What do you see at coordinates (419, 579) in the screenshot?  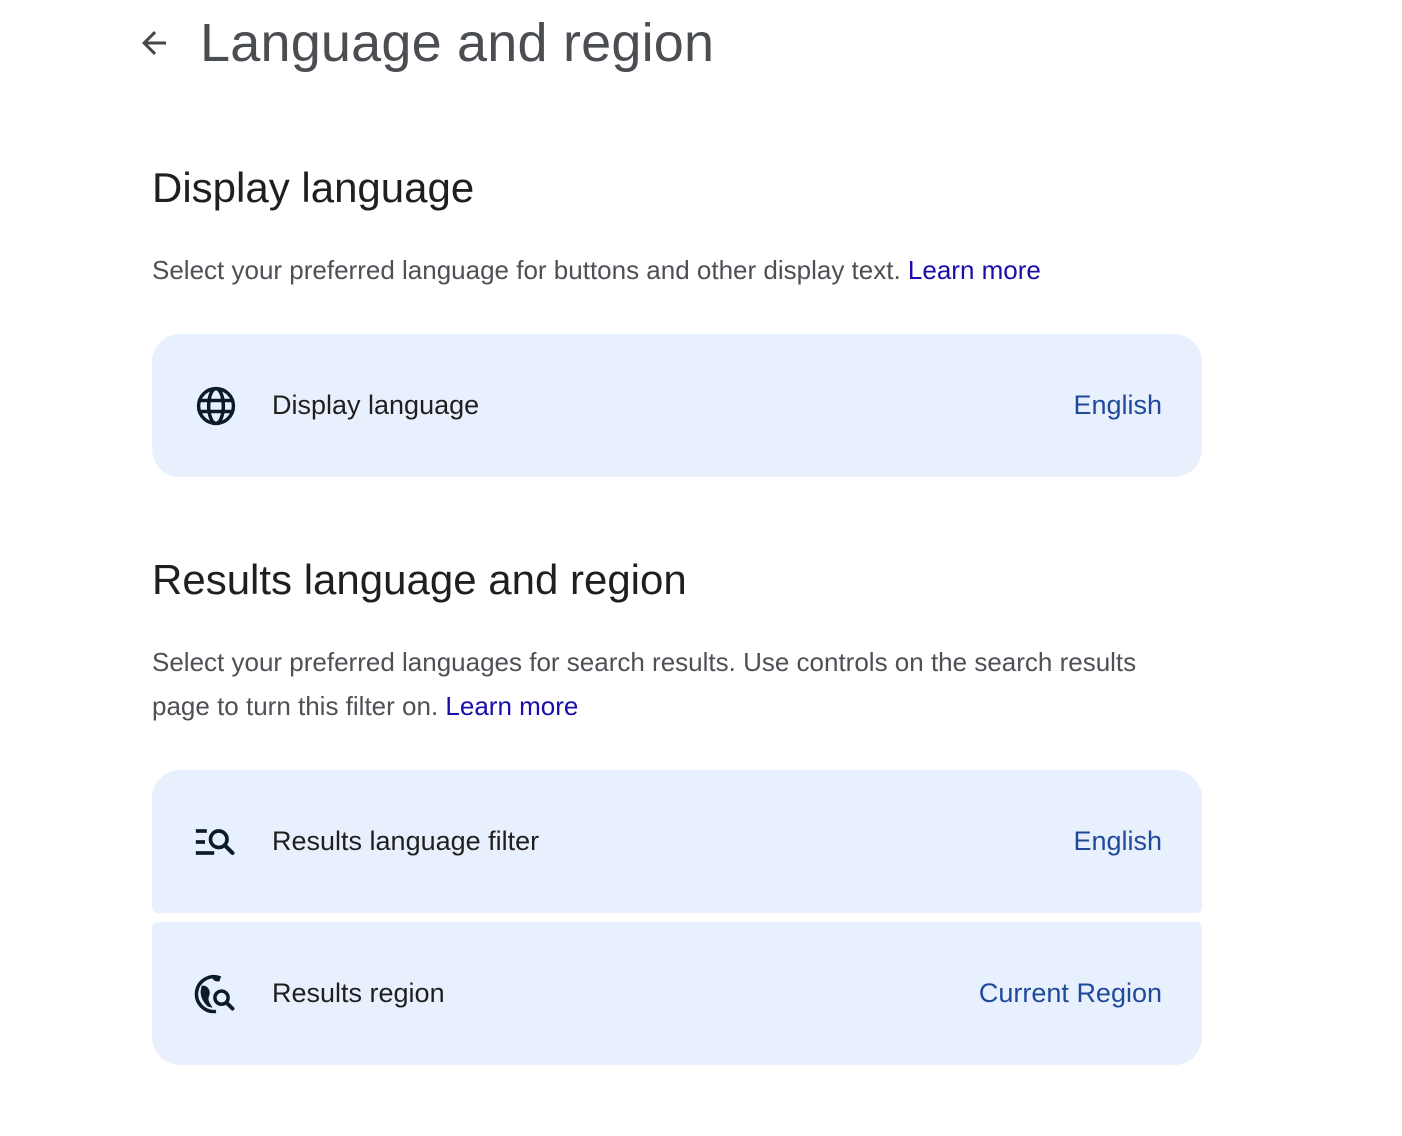 I see `section-title-results-language-region: Results language and region` at bounding box center [419, 579].